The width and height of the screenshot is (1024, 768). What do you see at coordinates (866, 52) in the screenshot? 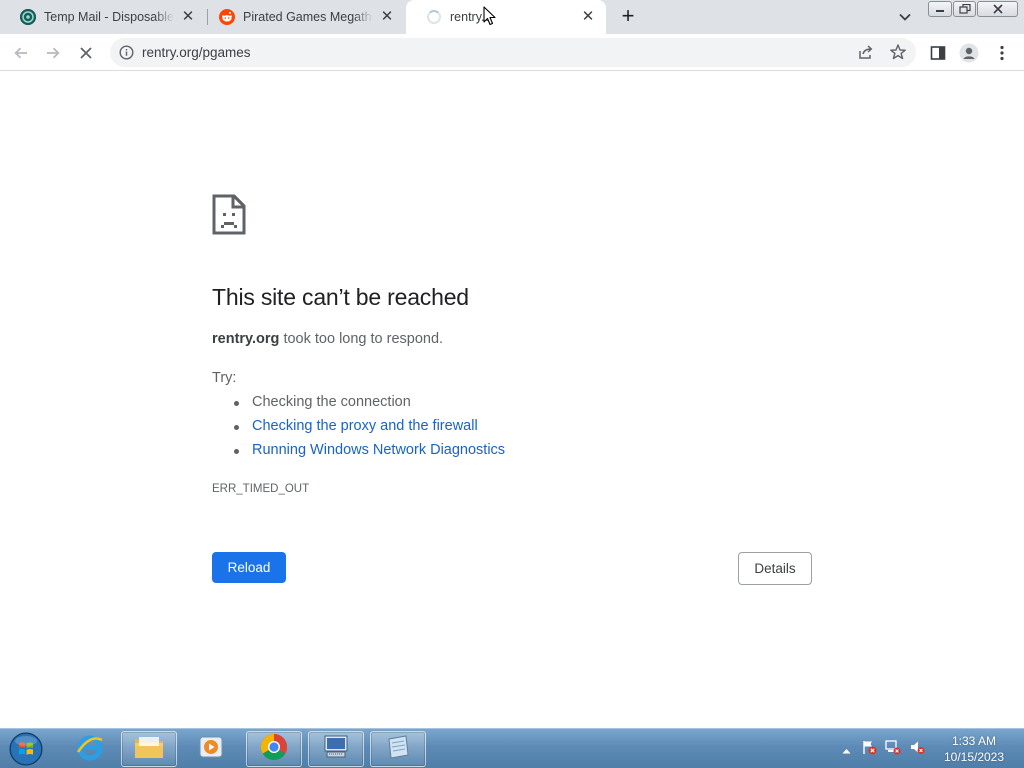
I see `share-icon` at bounding box center [866, 52].